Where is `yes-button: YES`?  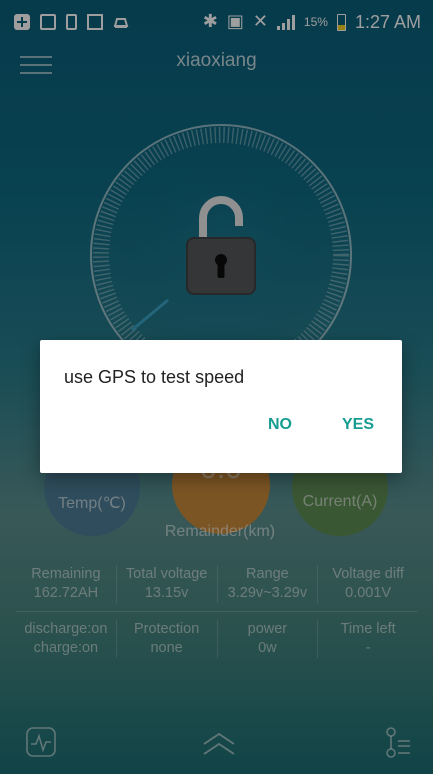
yes-button: YES is located at coordinates (358, 425).